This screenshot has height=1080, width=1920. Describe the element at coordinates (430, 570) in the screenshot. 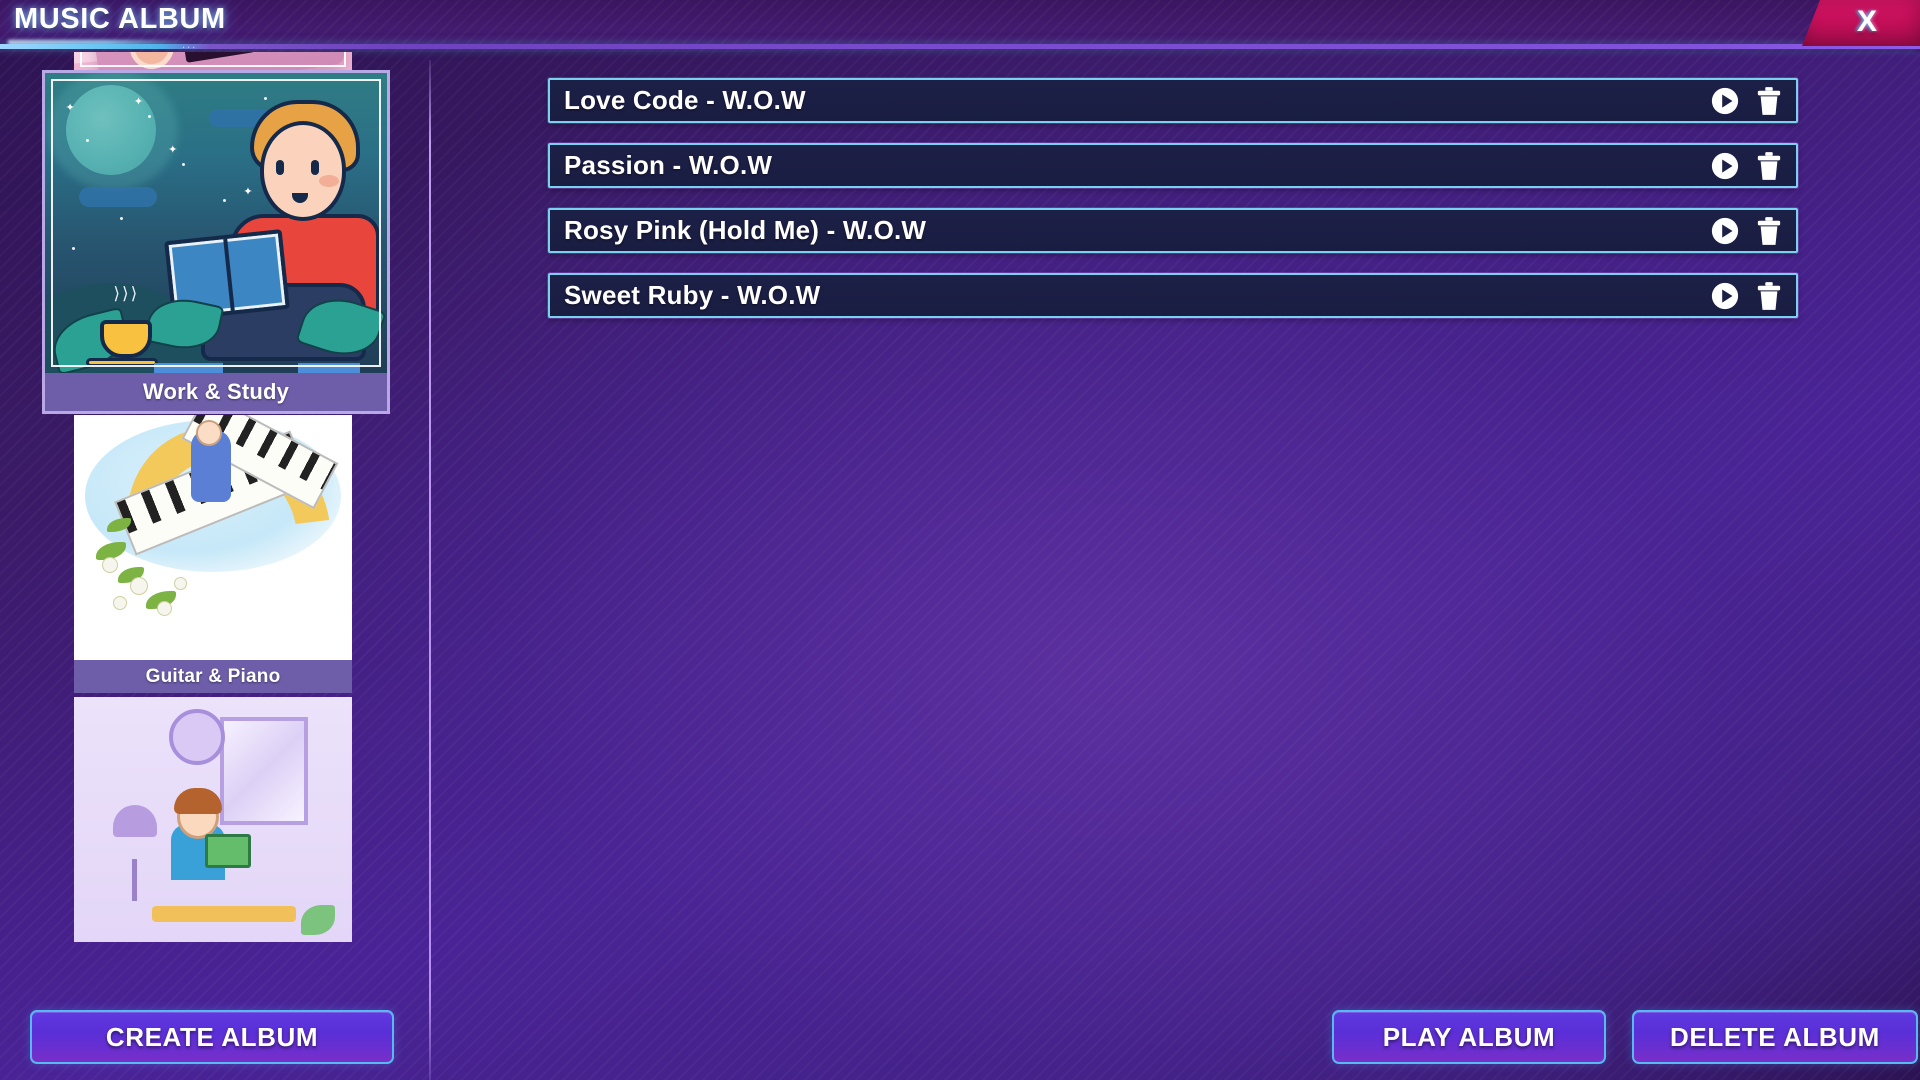

I see `panel-divider` at that location.